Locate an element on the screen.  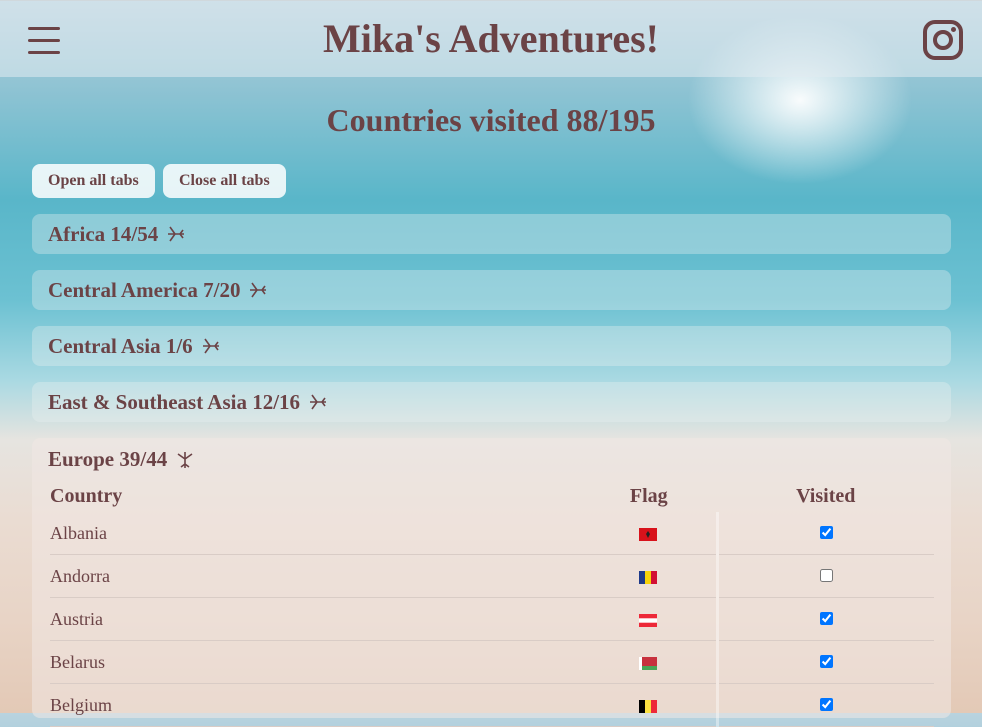
region-label: Central America 7/20 is located at coordinates (144, 289).